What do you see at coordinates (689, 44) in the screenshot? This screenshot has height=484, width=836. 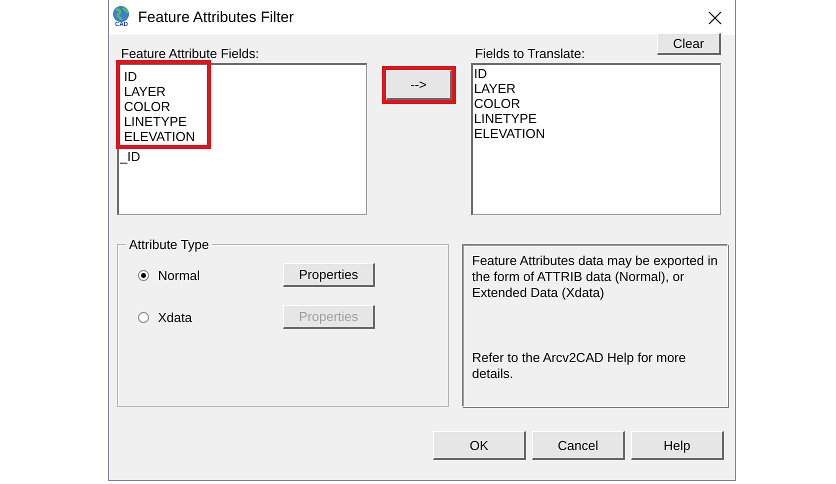 I see `clear-button: Clear` at bounding box center [689, 44].